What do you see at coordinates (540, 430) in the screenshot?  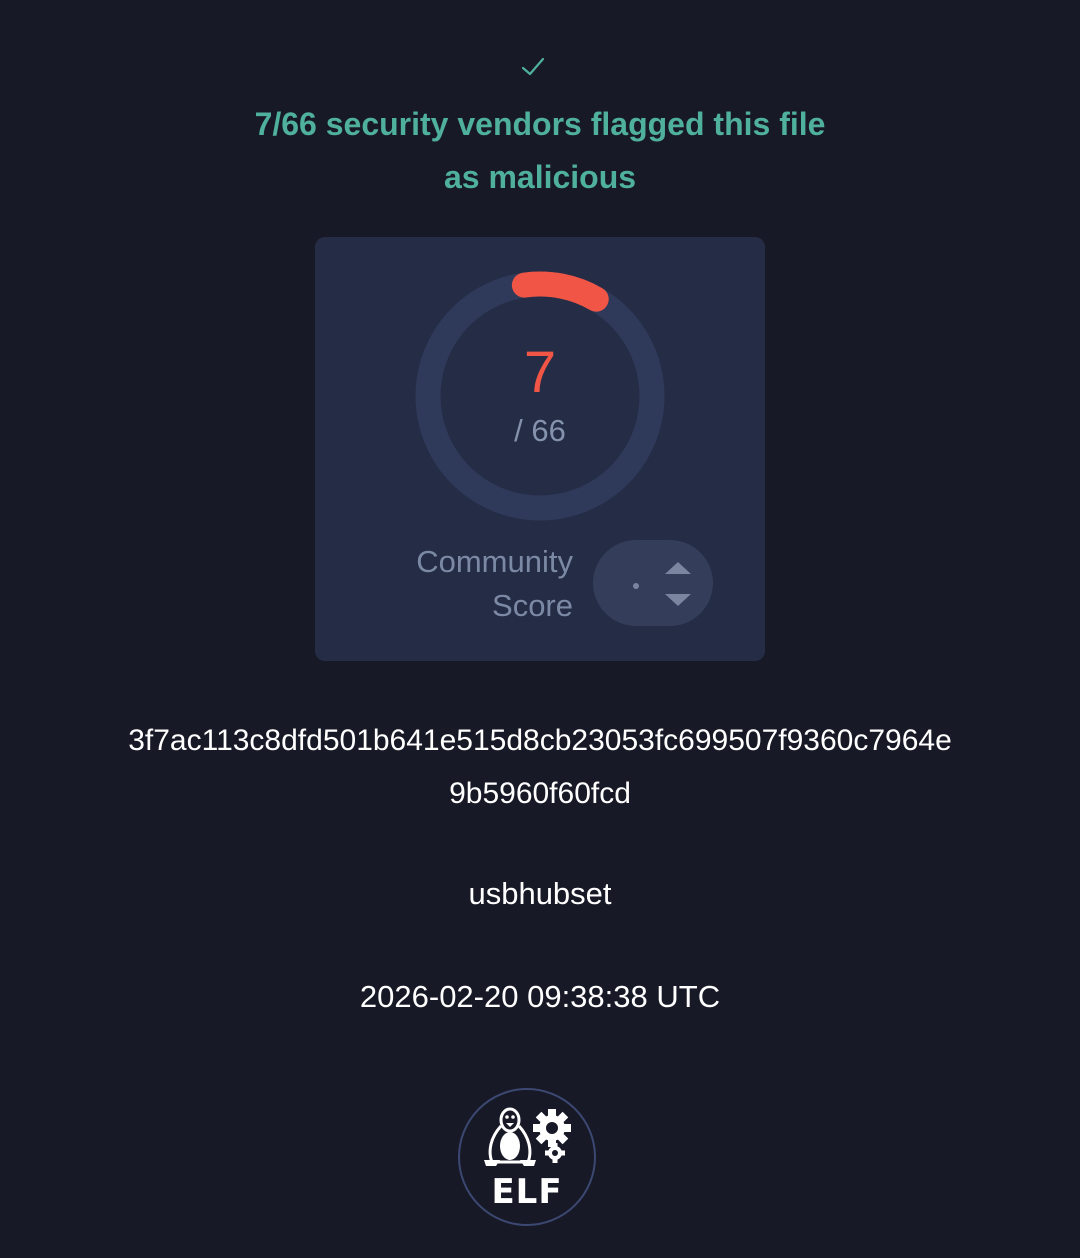 I see `total-vendors: / 66` at bounding box center [540, 430].